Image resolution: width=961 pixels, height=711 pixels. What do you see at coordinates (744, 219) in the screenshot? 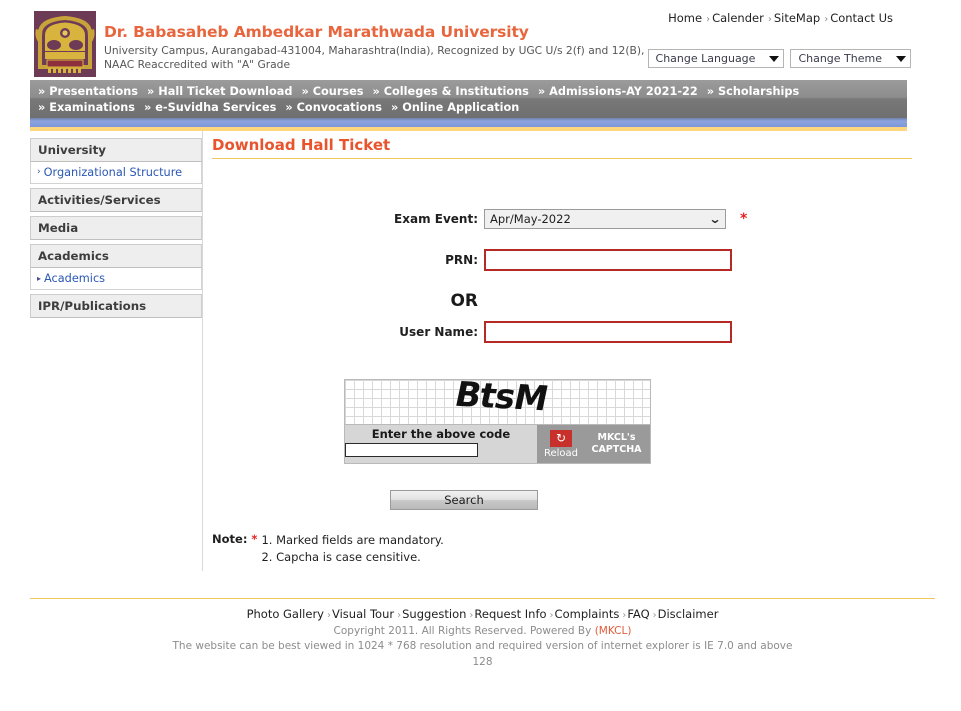
I see `required-indicator: *` at bounding box center [744, 219].